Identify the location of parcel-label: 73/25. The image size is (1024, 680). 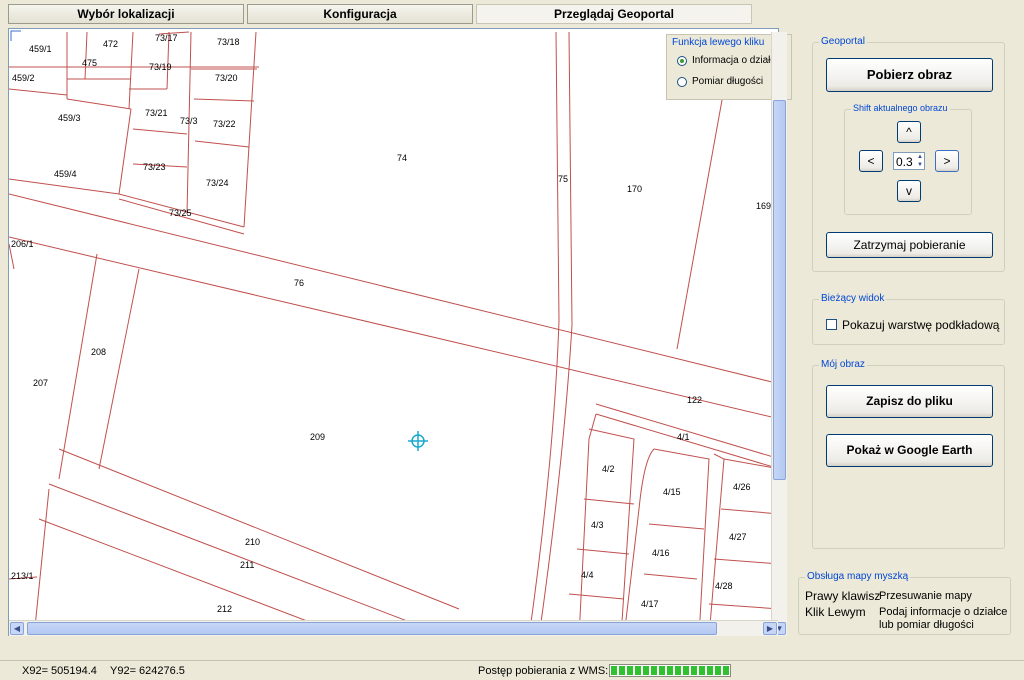
(180, 213).